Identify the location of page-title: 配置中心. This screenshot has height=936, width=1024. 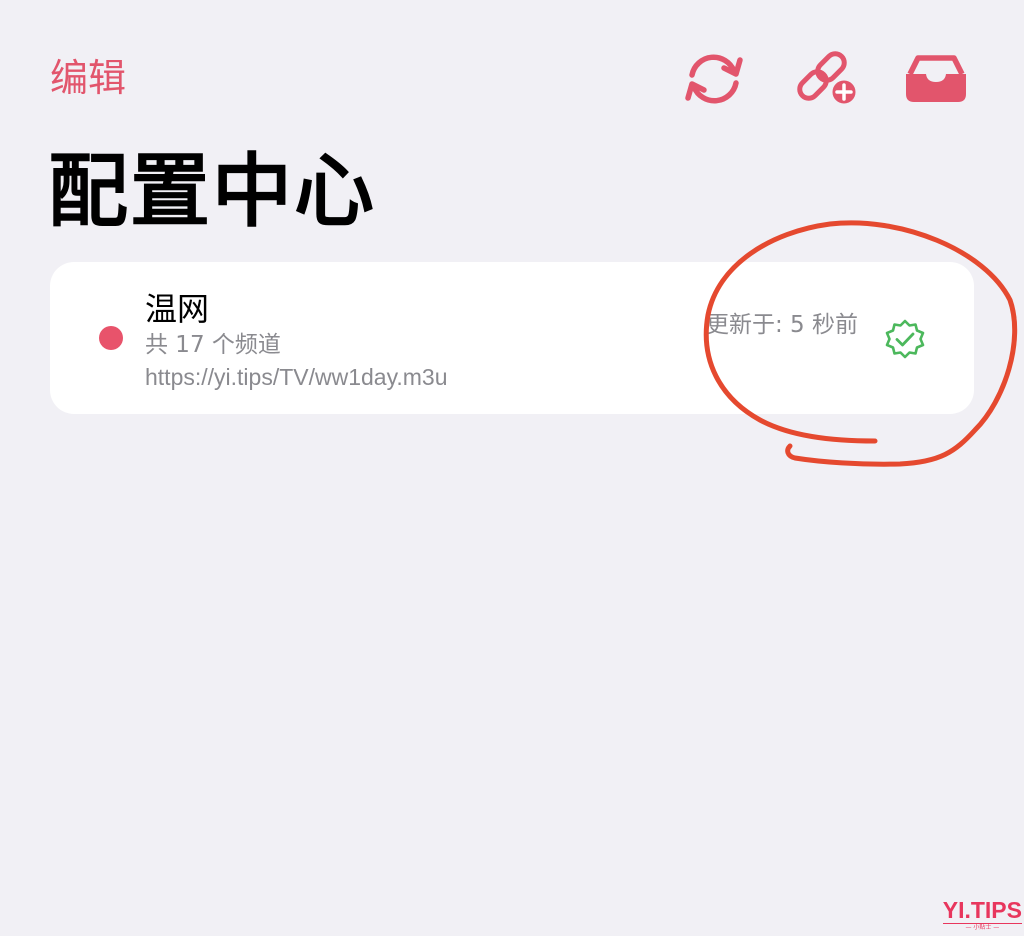
(212, 191).